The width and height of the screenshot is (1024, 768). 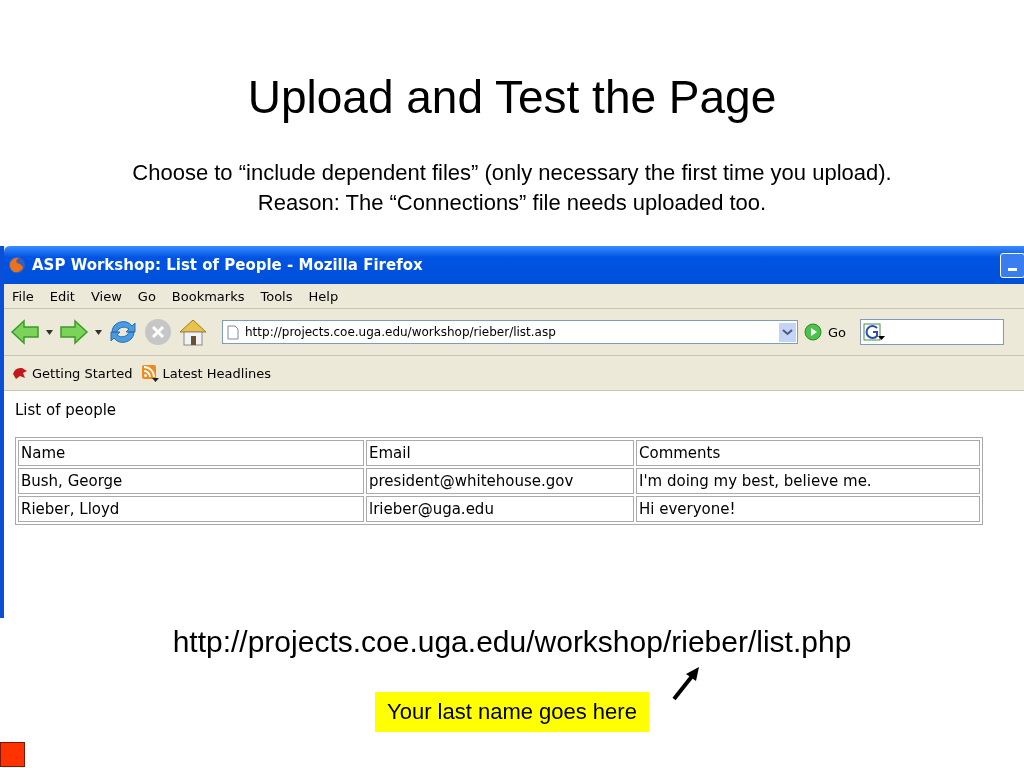 What do you see at coordinates (512, 203) in the screenshot?
I see `subtitle-line: Reason: The “Connections” file needs uploaded too.` at bounding box center [512, 203].